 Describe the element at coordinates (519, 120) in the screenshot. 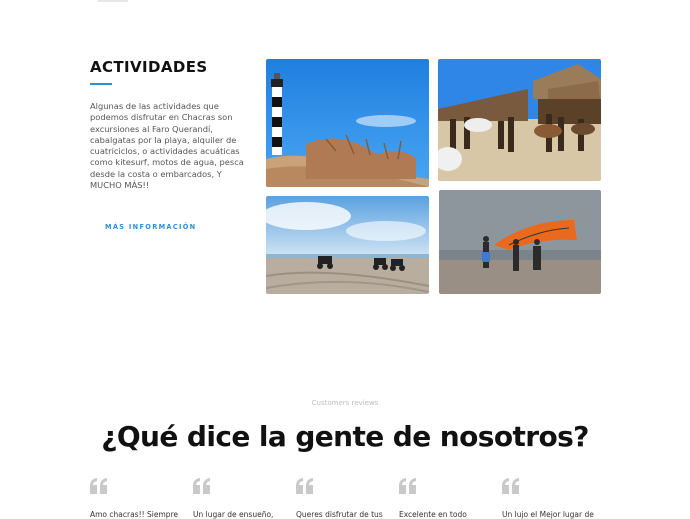

I see `photo-horses` at that location.